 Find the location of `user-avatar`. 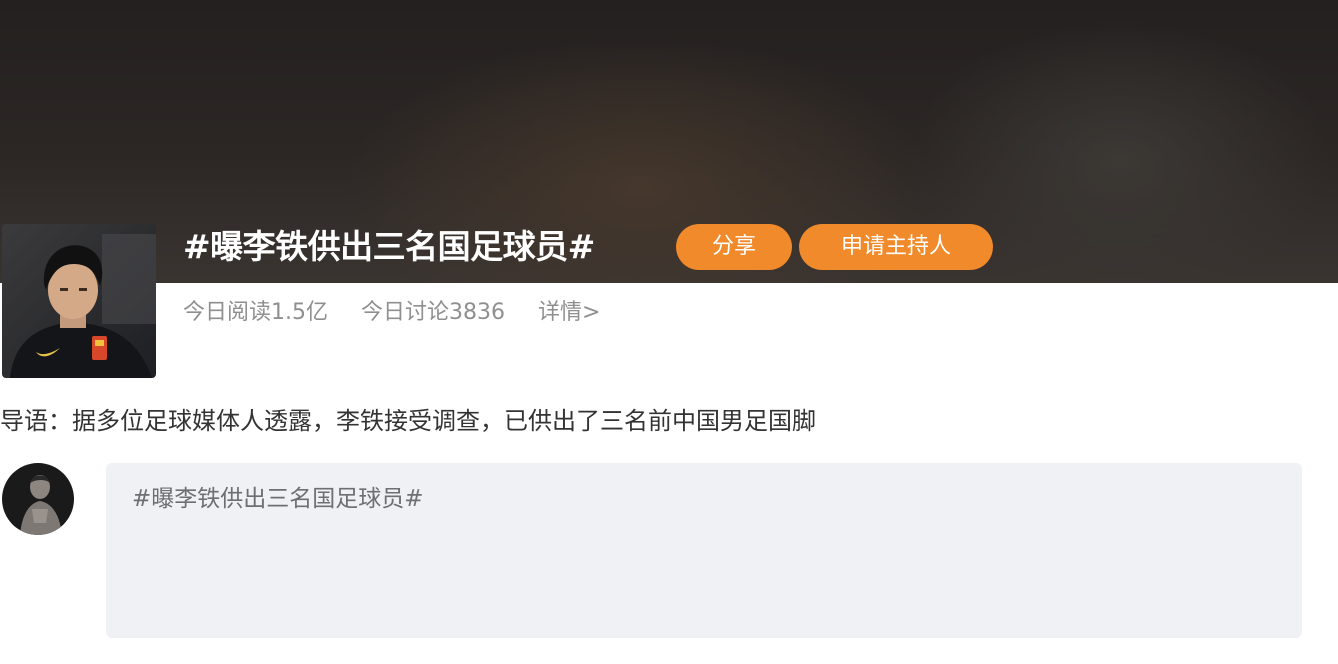

user-avatar is located at coordinates (38, 499).